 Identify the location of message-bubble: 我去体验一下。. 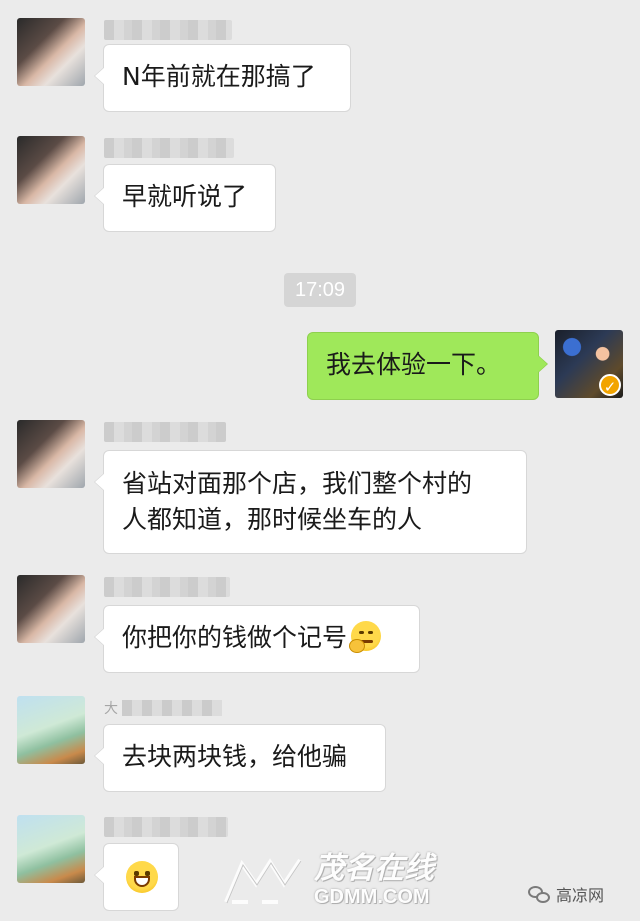
(427, 366).